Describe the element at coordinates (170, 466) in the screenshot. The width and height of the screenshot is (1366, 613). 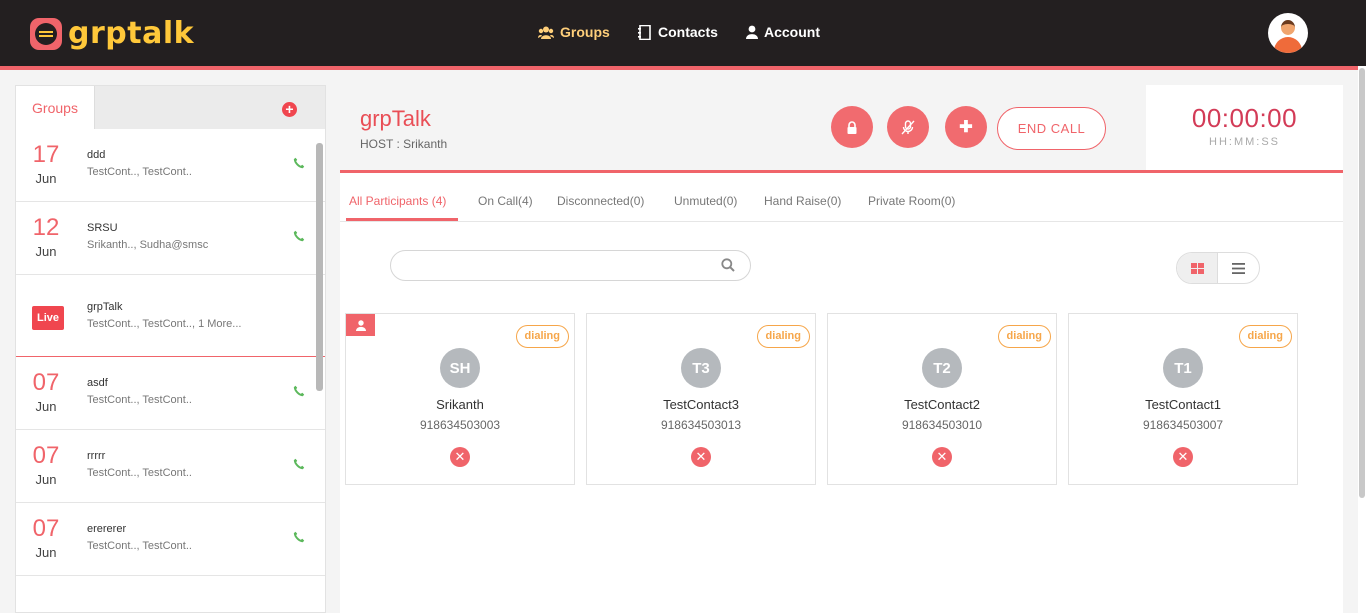
I see `group-list-item: 07 Jun rrrrr TestCont.., TestCont..` at that location.